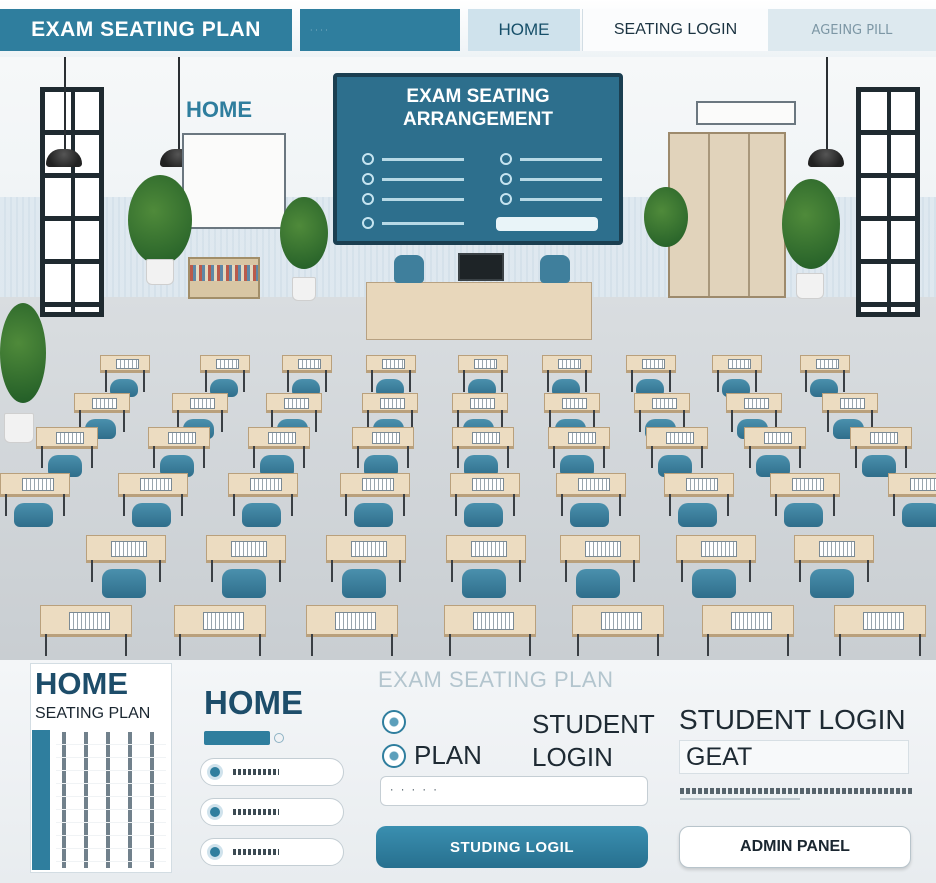  I want to click on status-badge, so click(237, 738).